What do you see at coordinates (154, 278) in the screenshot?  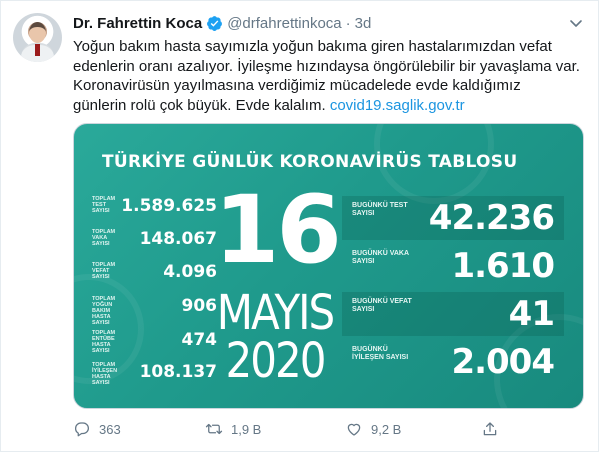 I see `left-stat-total-deaths: TOPLAM VEFAT SAYISI 4.096` at bounding box center [154, 278].